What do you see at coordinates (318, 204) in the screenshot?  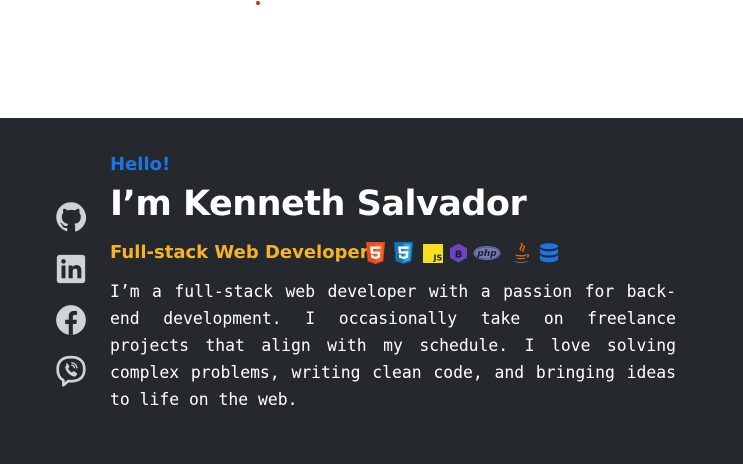 I see `page-title: I’m Kenneth Salvador` at bounding box center [318, 204].